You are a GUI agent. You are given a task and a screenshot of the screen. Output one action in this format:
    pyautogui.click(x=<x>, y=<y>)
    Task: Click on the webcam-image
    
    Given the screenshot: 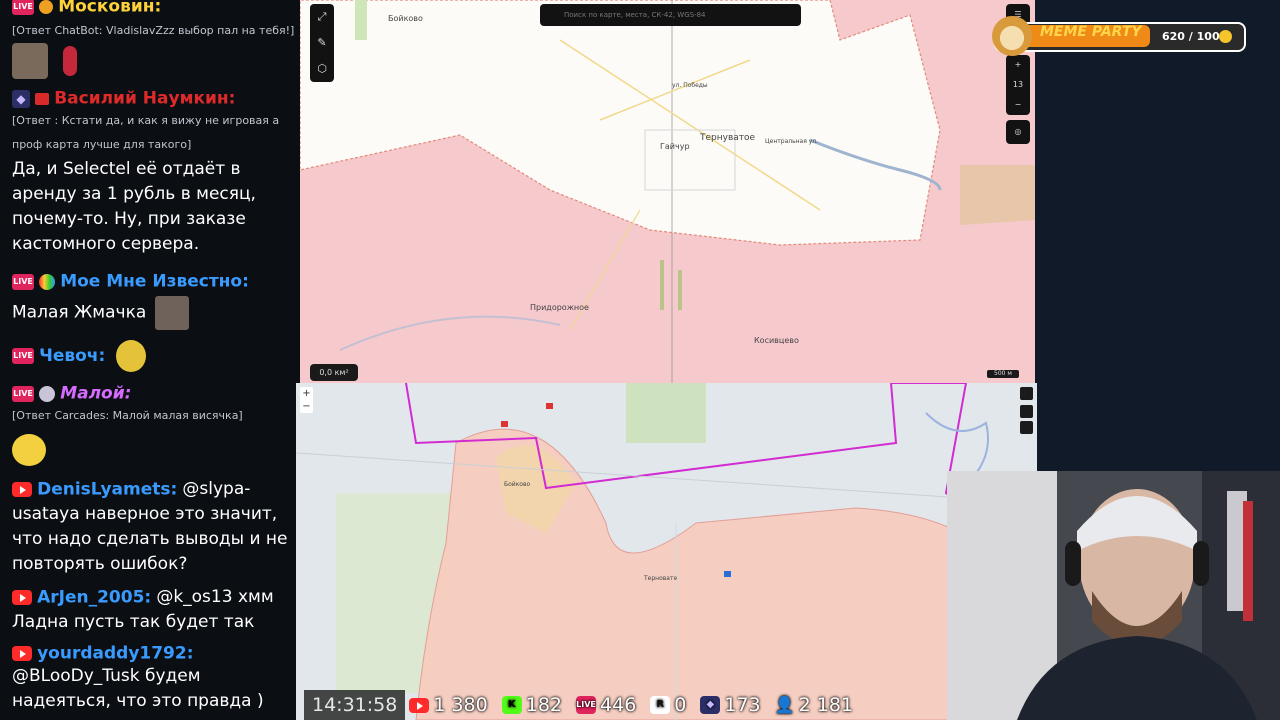 What is the action you would take?
    pyautogui.click(x=1113, y=595)
    